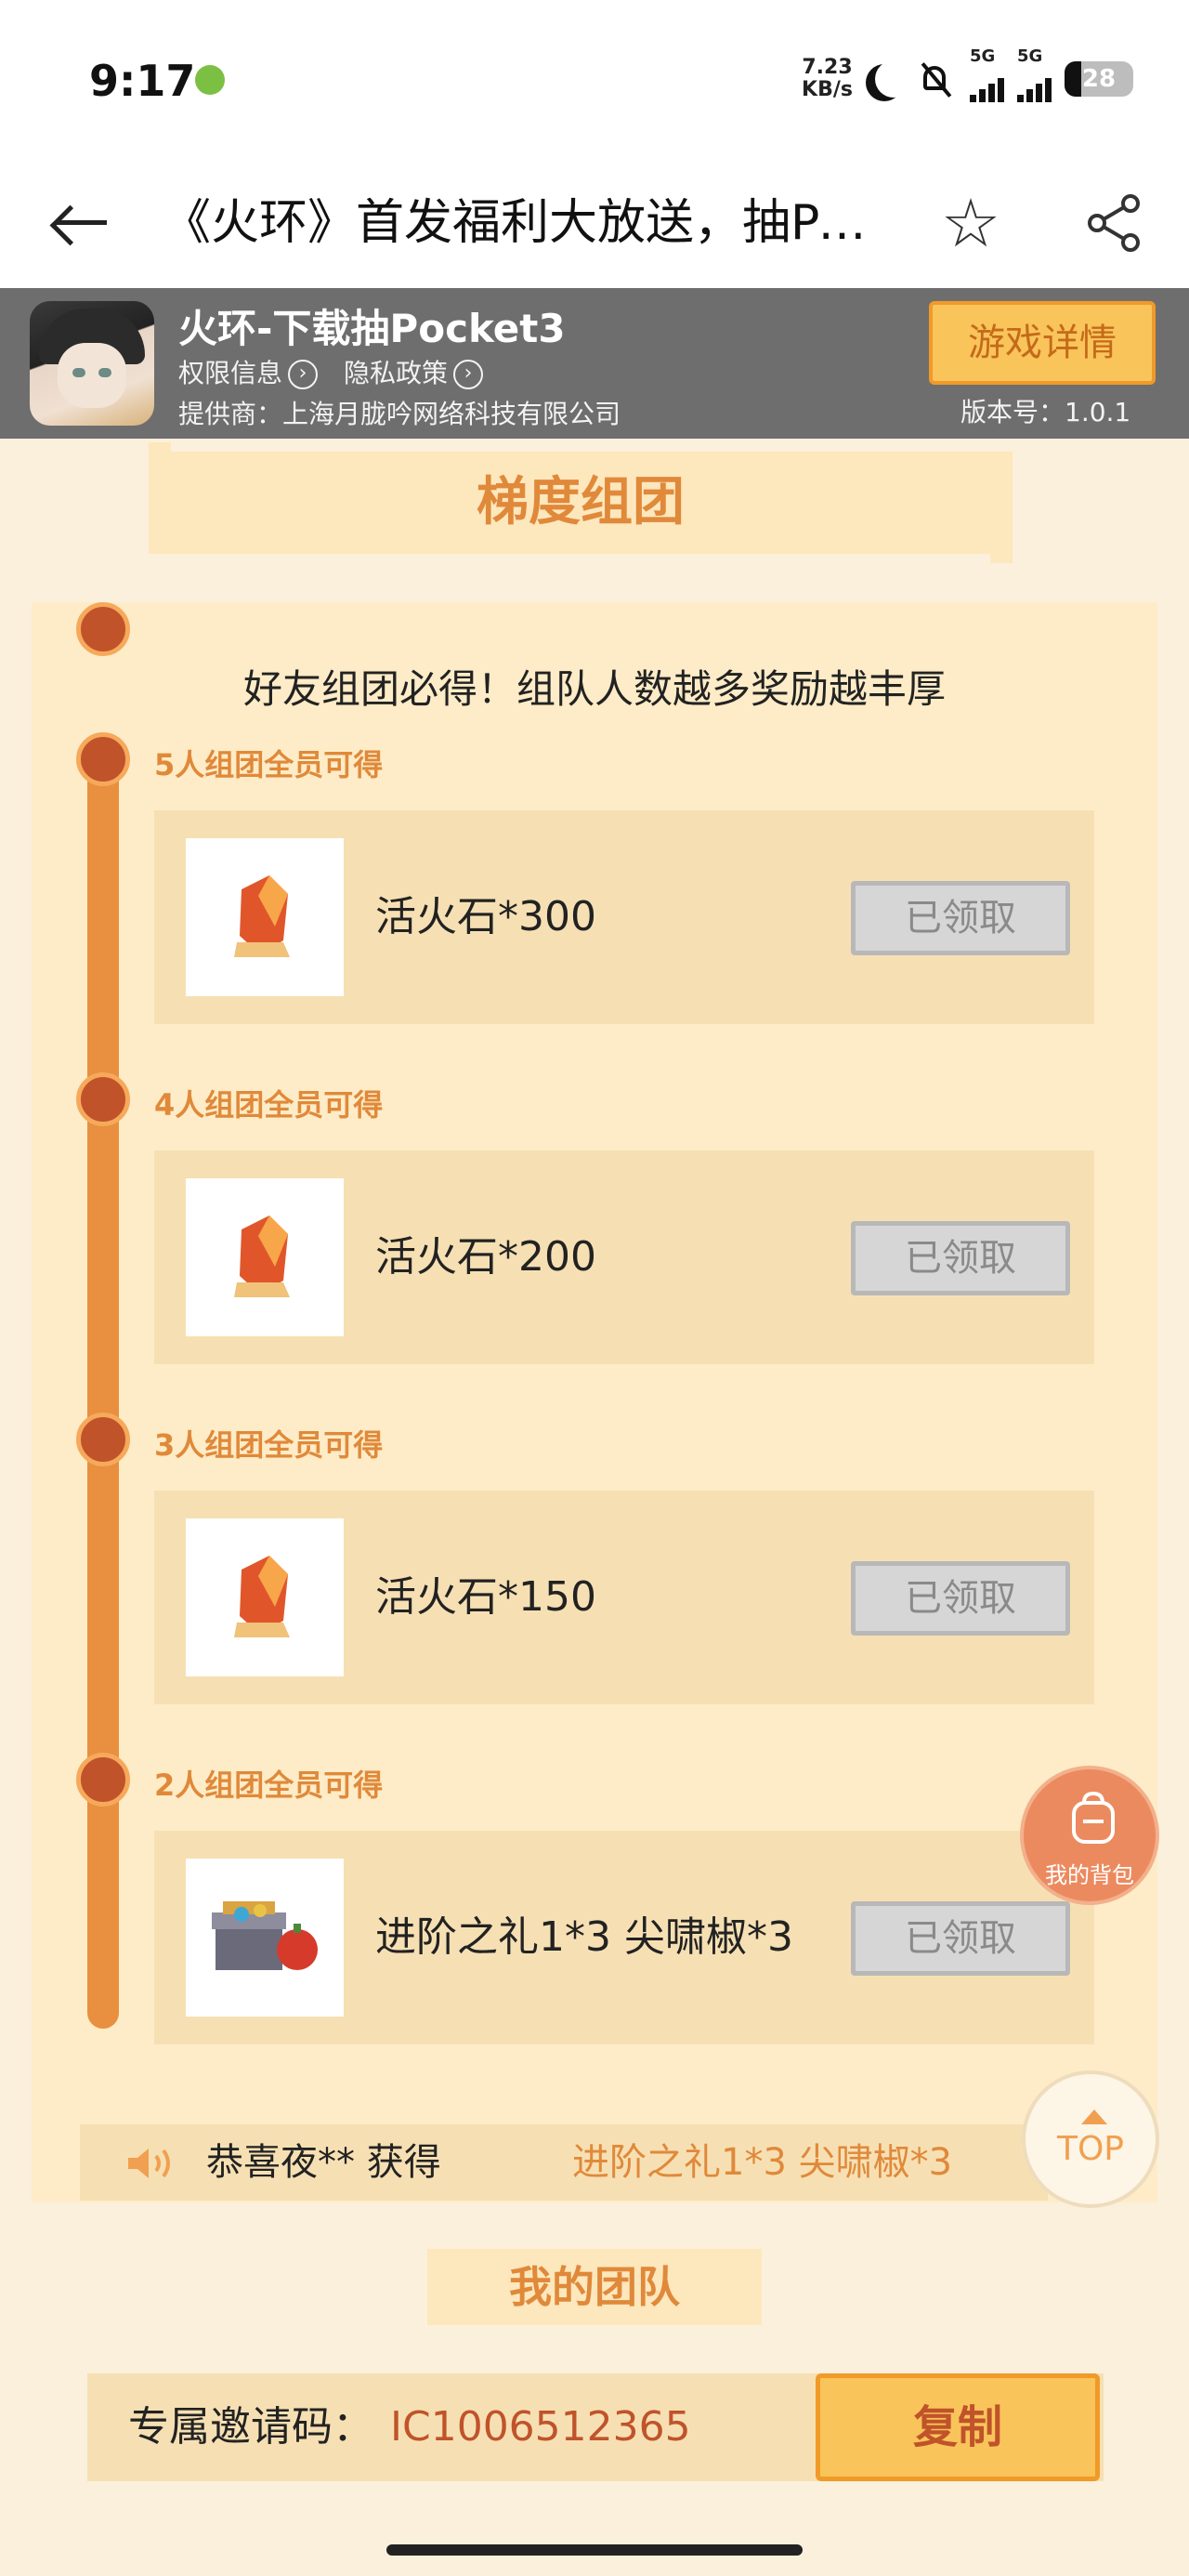 The height and width of the screenshot is (2576, 1189). Describe the element at coordinates (265, 1938) in the screenshot. I see `gift-chest-icon` at that location.